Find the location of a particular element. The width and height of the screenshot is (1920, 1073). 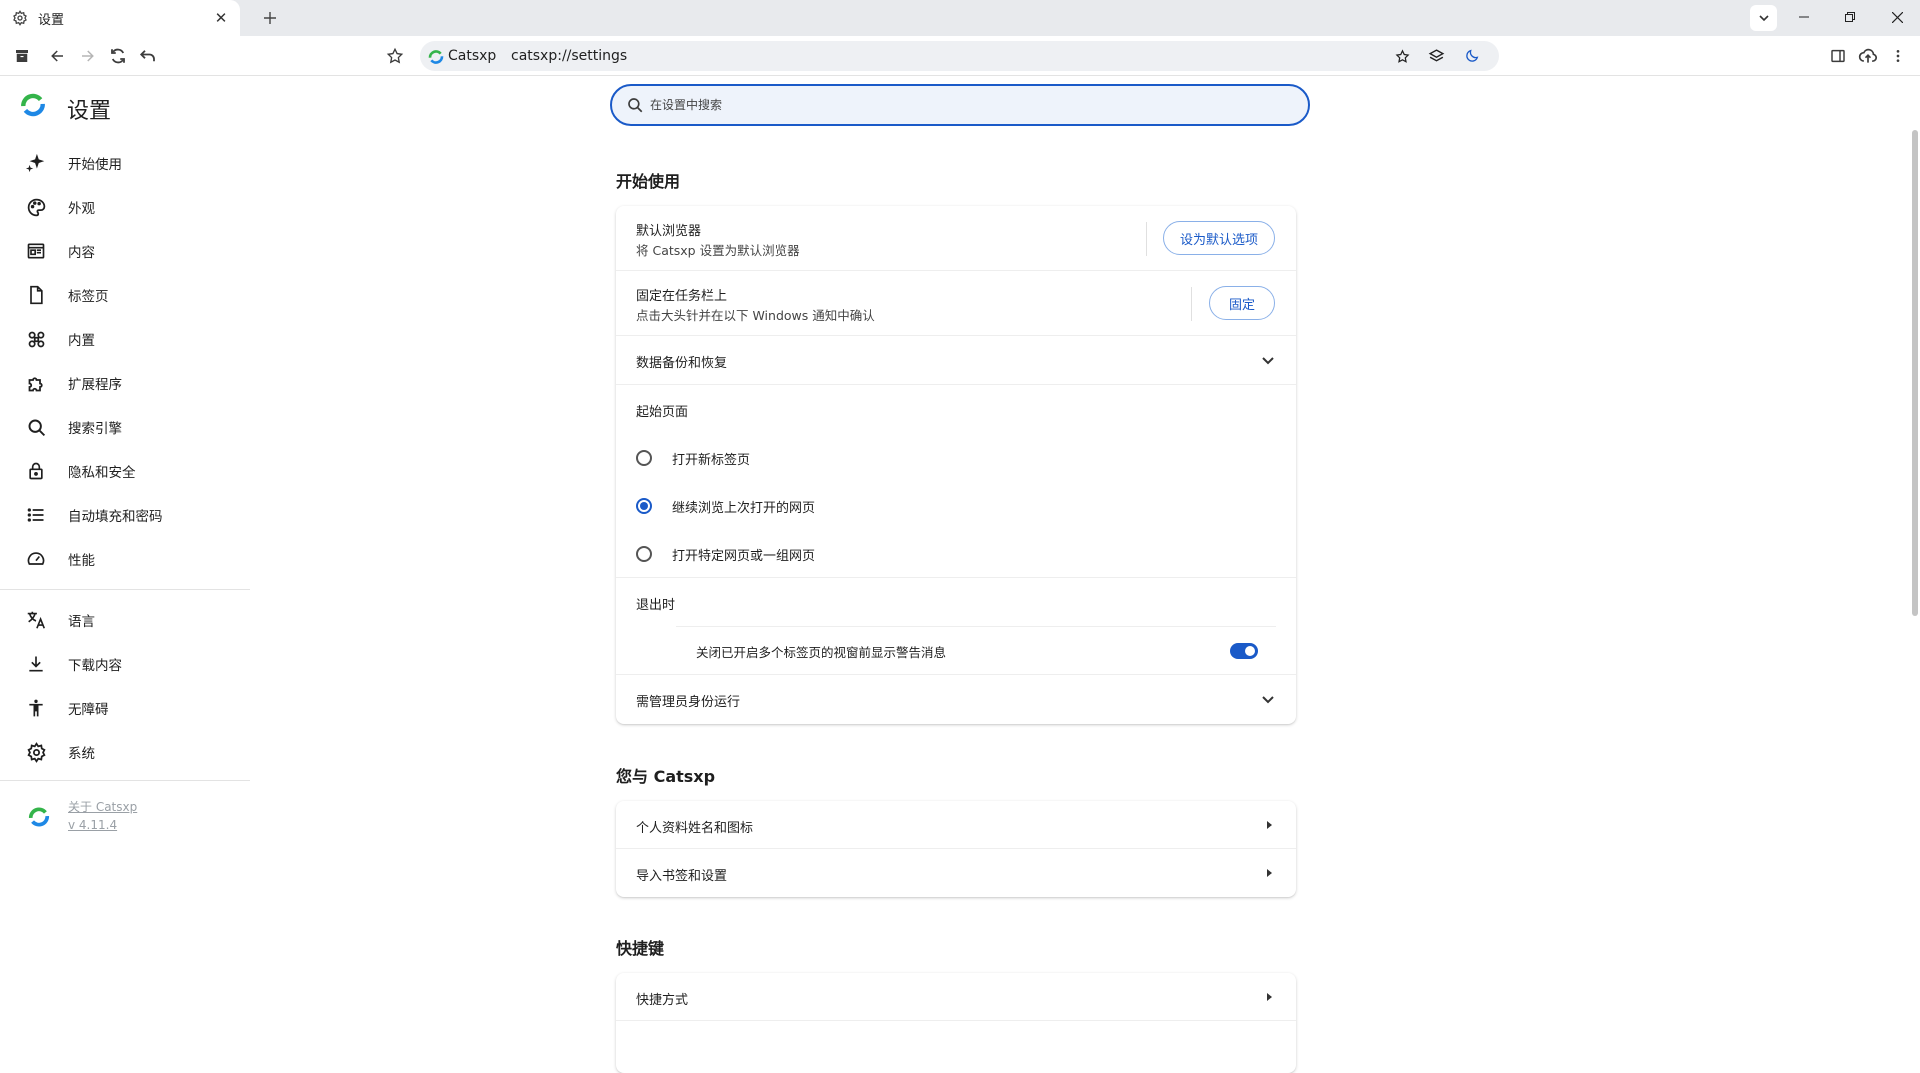

sidebar-item-accessibility: 无障碍 is located at coordinates (125, 708).